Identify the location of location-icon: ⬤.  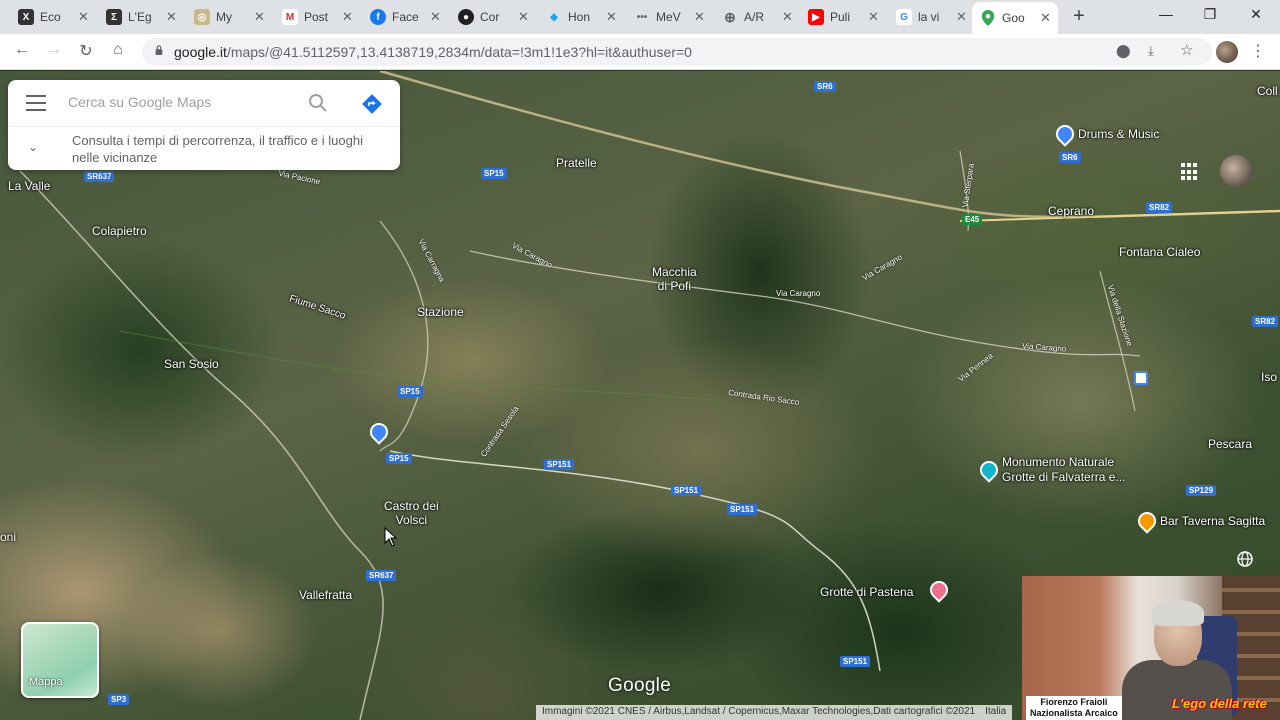
(1123, 51).